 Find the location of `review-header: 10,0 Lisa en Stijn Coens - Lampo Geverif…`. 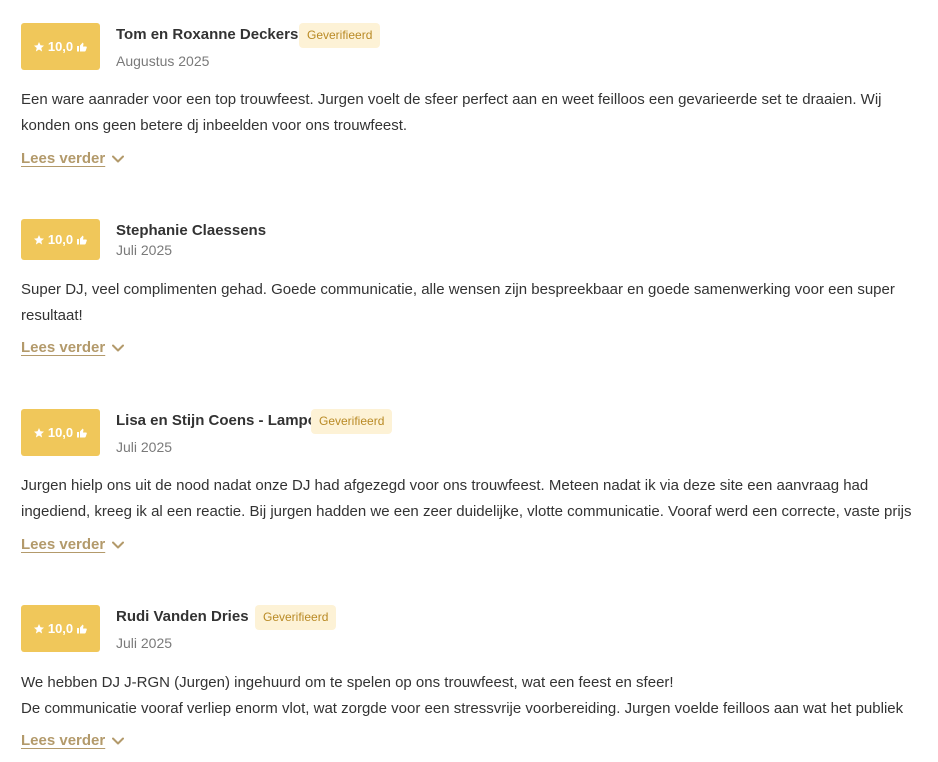

review-header: 10,0 Lisa en Stijn Coens - Lampo Geverif… is located at coordinates (468, 439).